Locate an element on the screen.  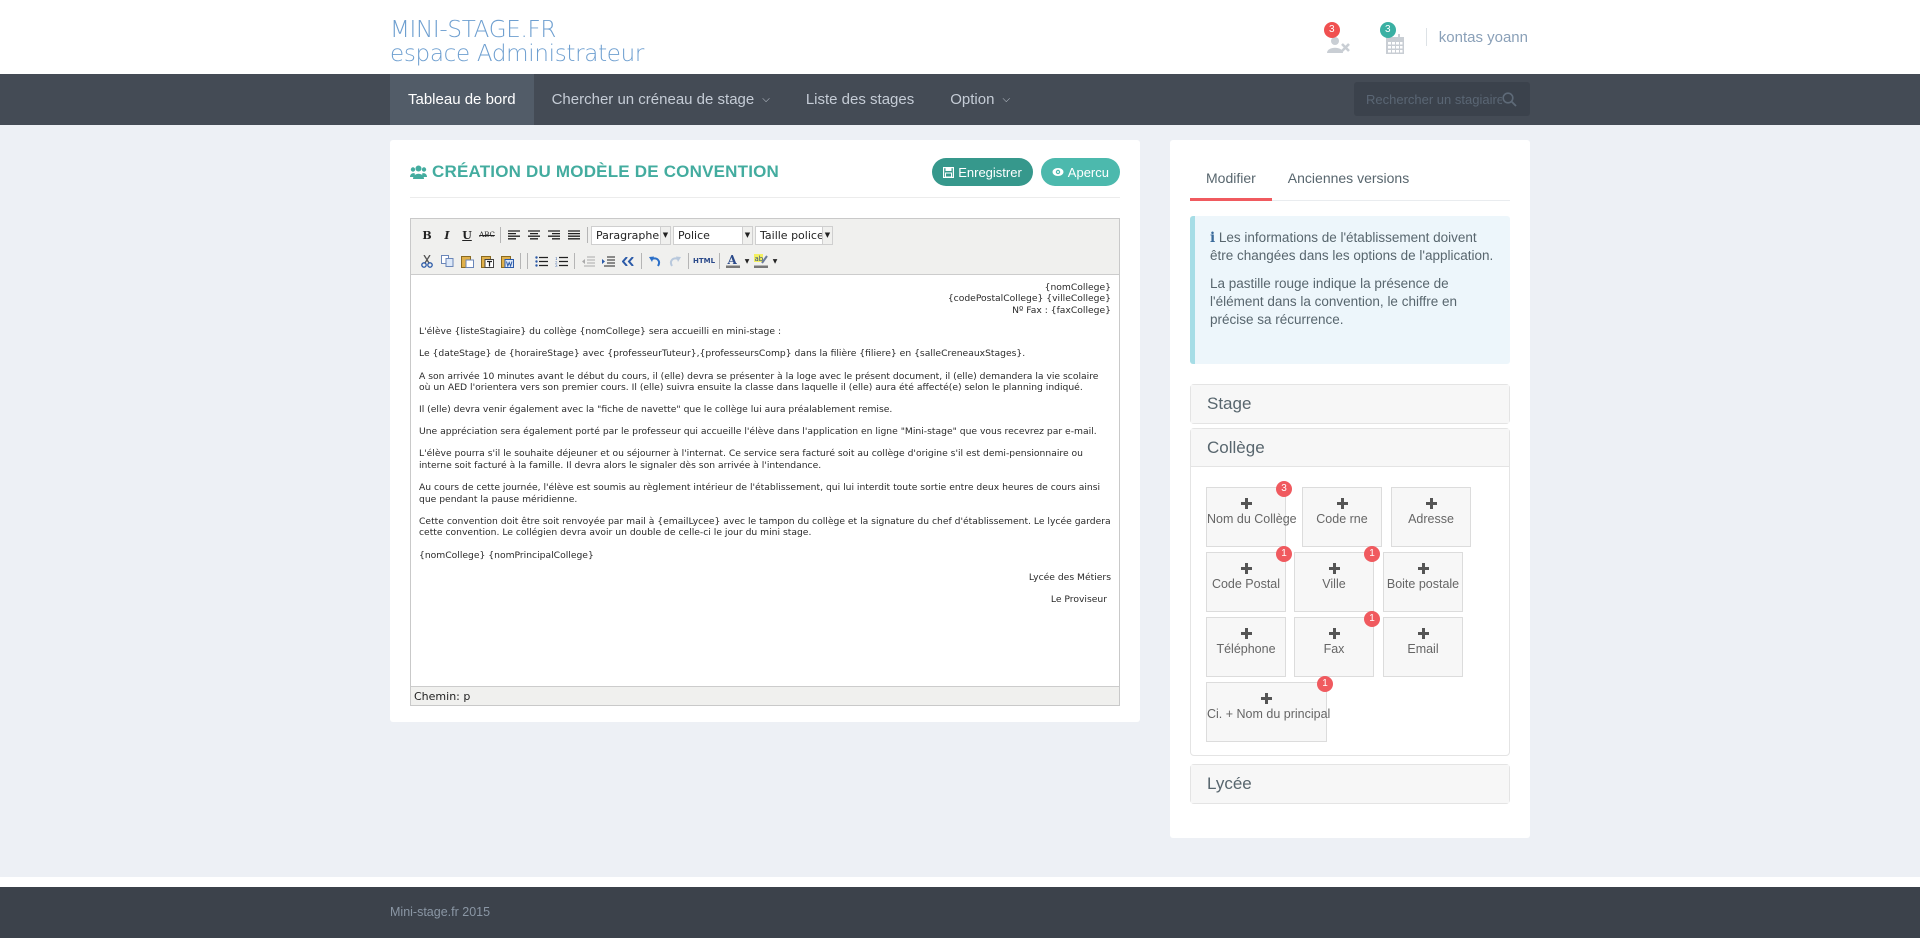
section-lycee-header: Lycée is located at coordinates (1350, 784).